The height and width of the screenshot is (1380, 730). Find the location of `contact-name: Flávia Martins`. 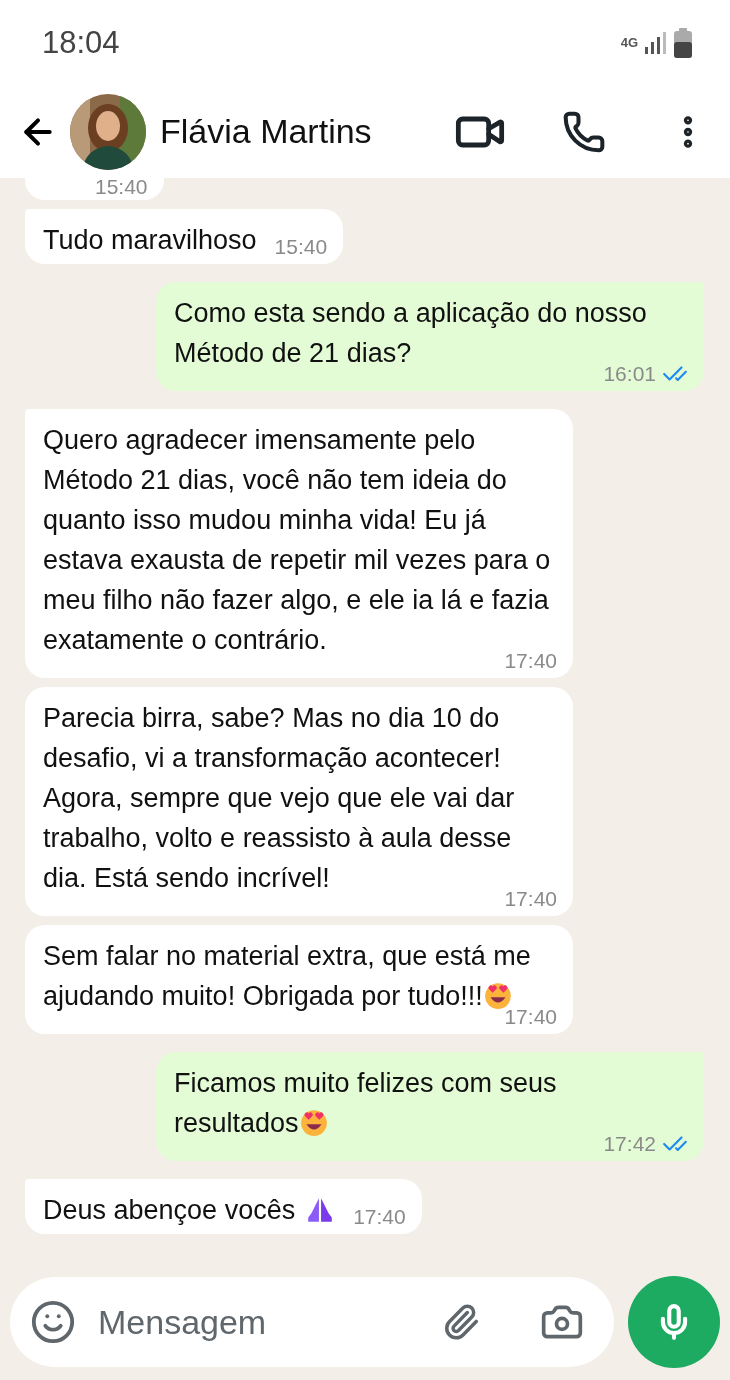

contact-name: Flávia Martins is located at coordinates (301, 131).